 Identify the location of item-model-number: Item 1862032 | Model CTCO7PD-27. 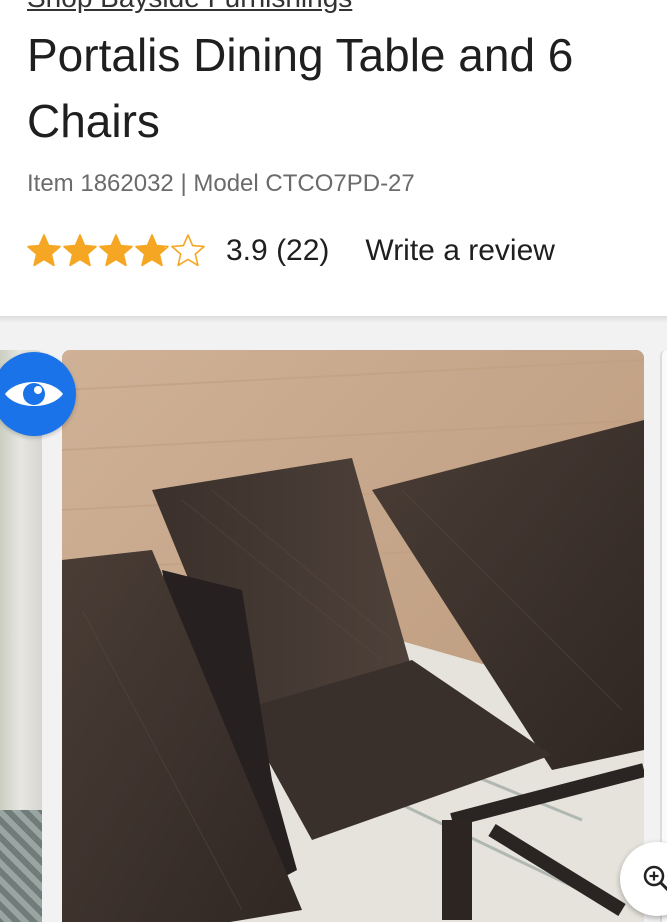
(221, 183).